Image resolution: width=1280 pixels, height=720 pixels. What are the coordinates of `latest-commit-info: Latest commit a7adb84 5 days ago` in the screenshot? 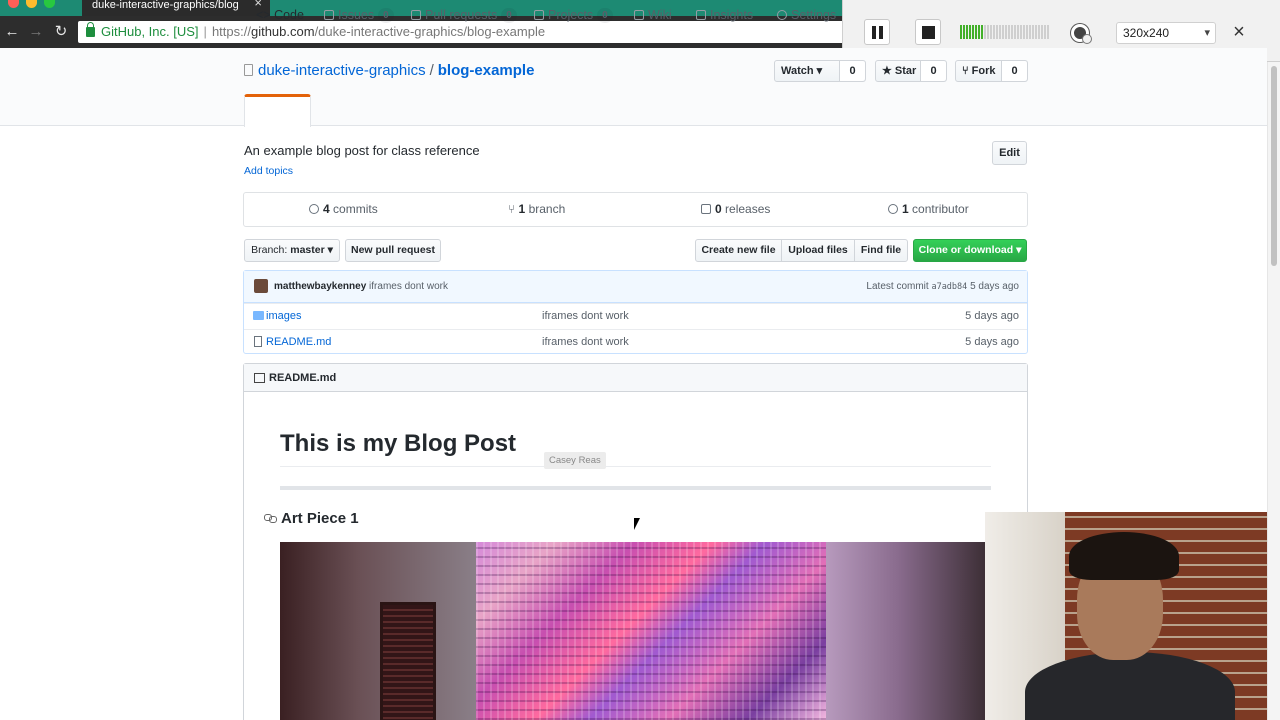 It's located at (942, 287).